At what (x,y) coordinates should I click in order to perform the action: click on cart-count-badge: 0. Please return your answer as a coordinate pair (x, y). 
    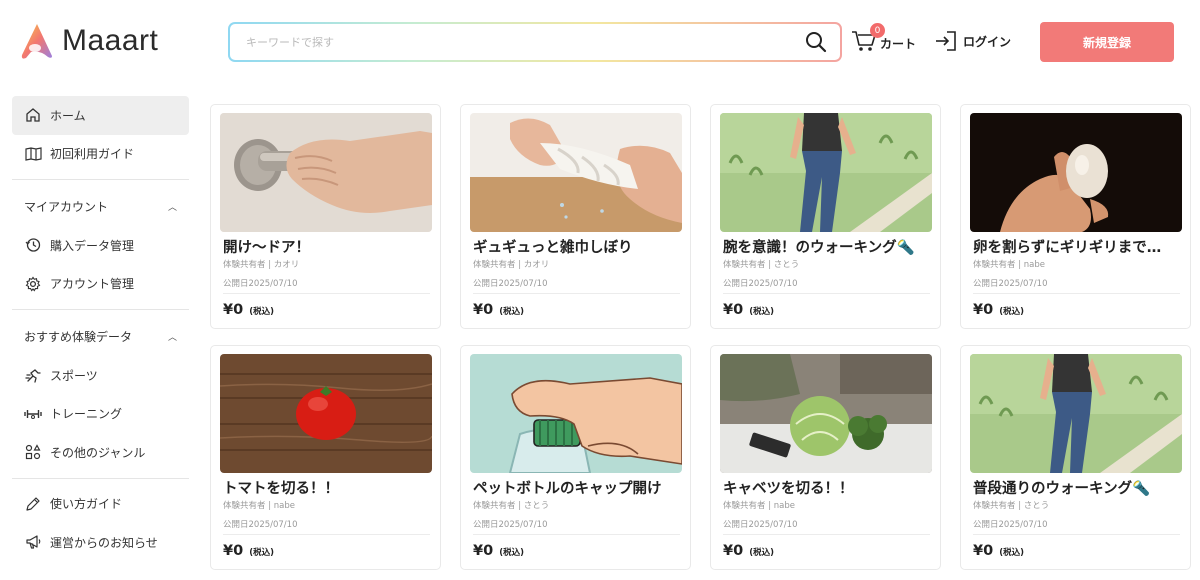
    Looking at the image, I should click on (877, 30).